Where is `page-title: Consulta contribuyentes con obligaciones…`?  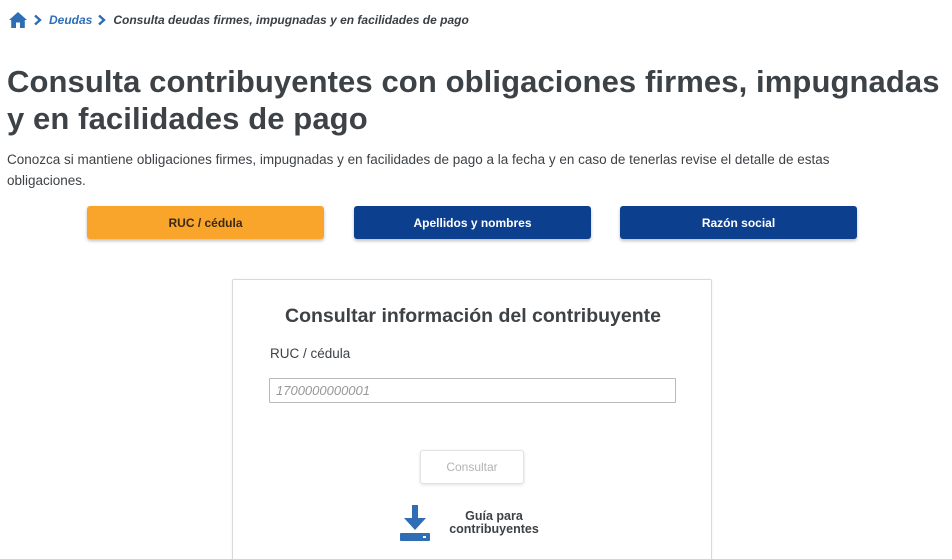 page-title: Consulta contribuyentes con obligaciones… is located at coordinates (473, 100).